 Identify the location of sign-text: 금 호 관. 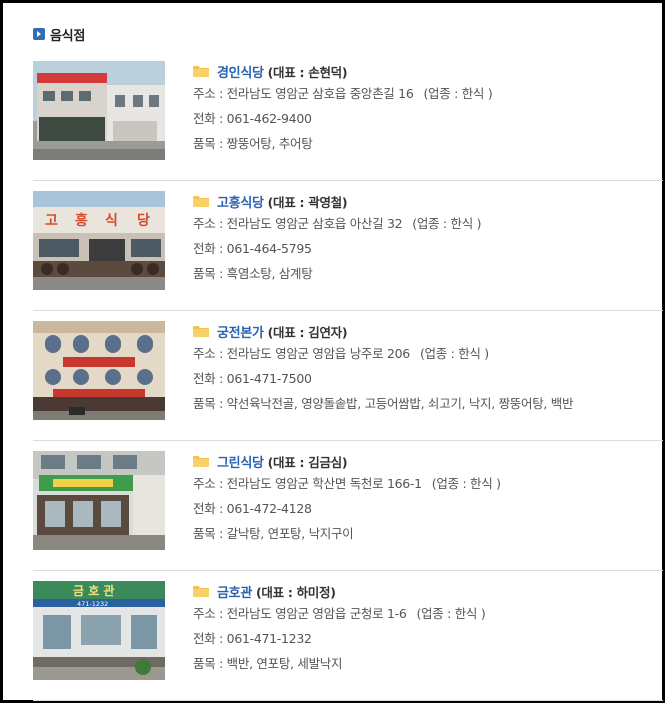
(93, 590).